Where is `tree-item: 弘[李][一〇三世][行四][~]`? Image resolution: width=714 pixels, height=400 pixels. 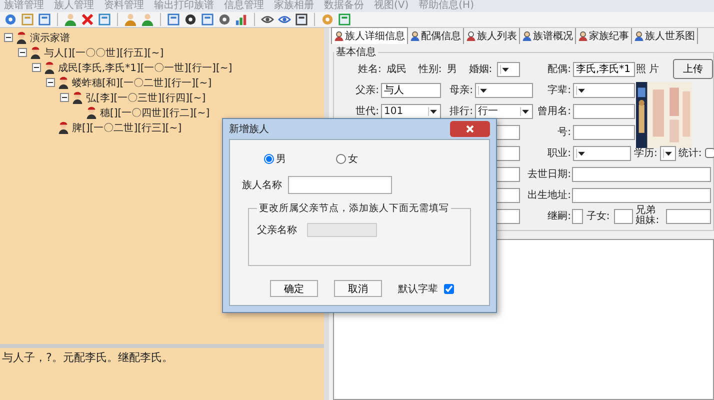 tree-item: 弘[李][一〇三世][行四][~] is located at coordinates (146, 97).